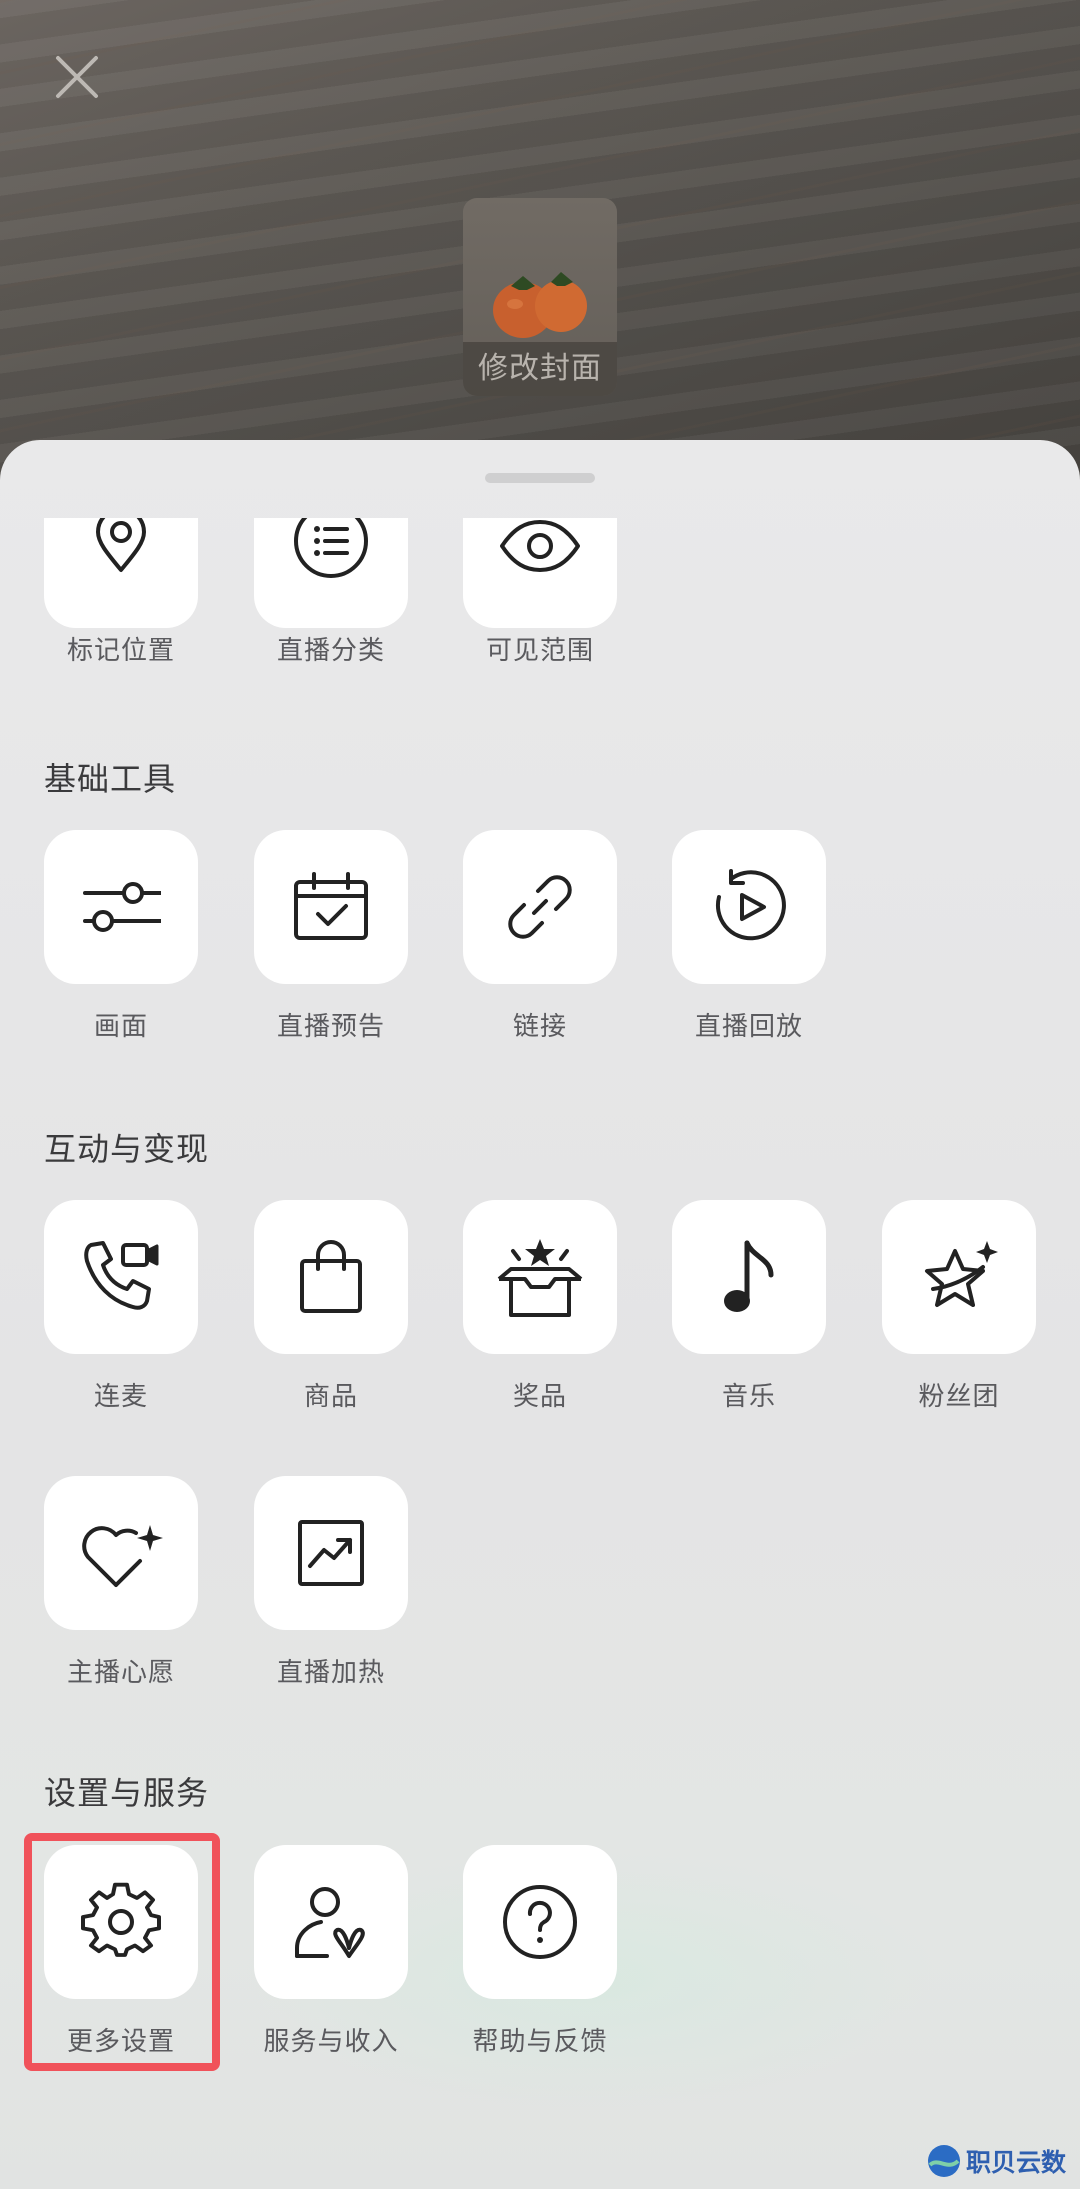  I want to click on tool-label: 主播心愿, so click(120, 1673).